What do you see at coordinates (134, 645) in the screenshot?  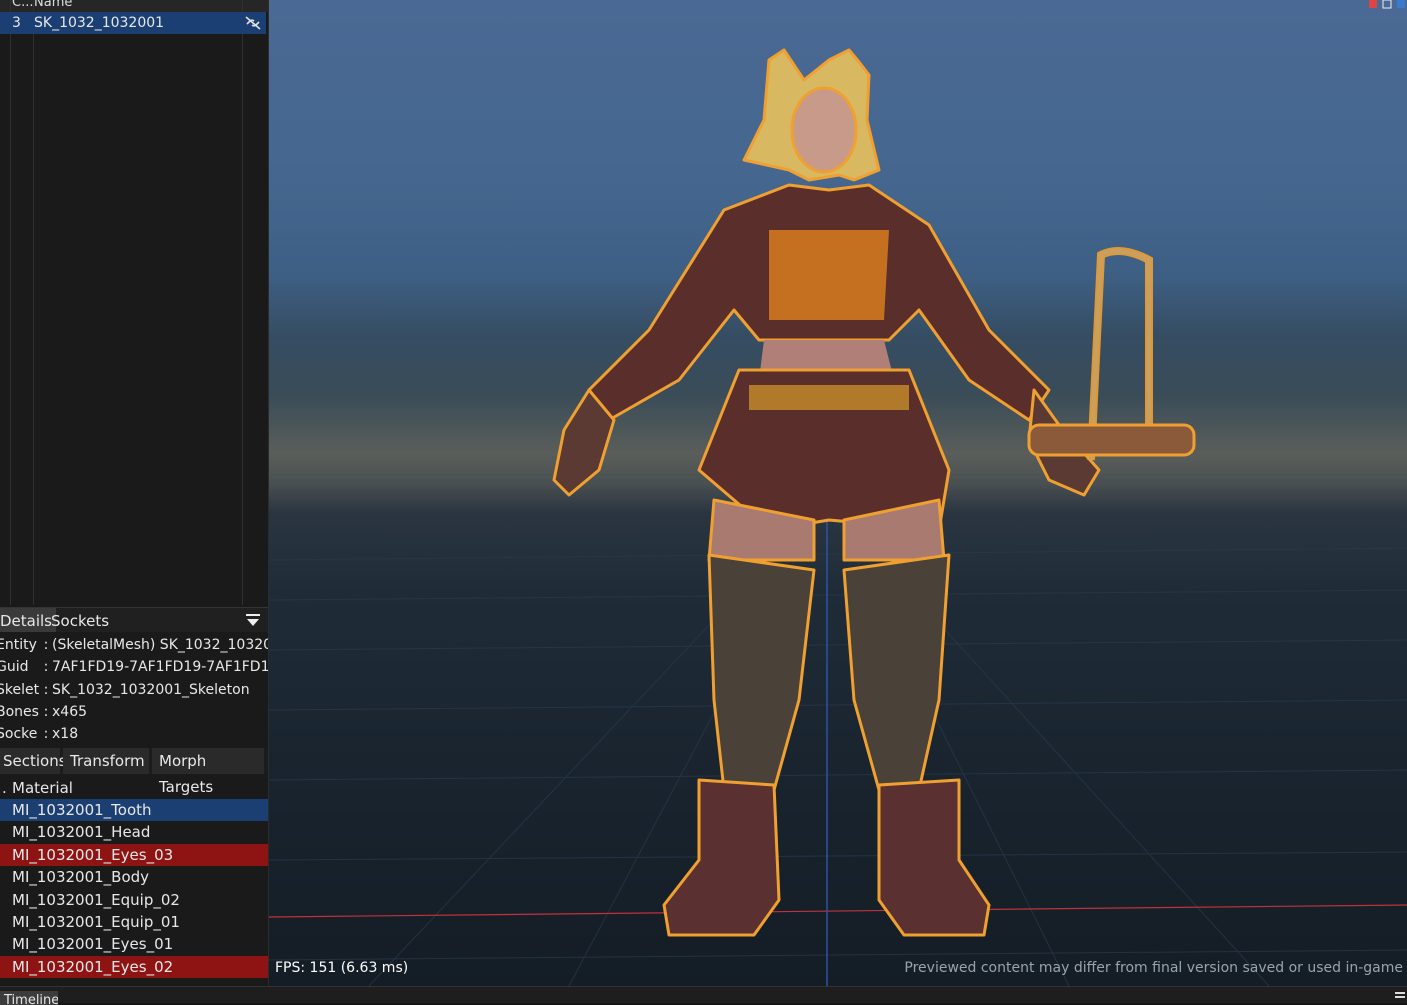 I see `property-entity: Entity: (SkeletalMesh) SK_1032_103200` at bounding box center [134, 645].